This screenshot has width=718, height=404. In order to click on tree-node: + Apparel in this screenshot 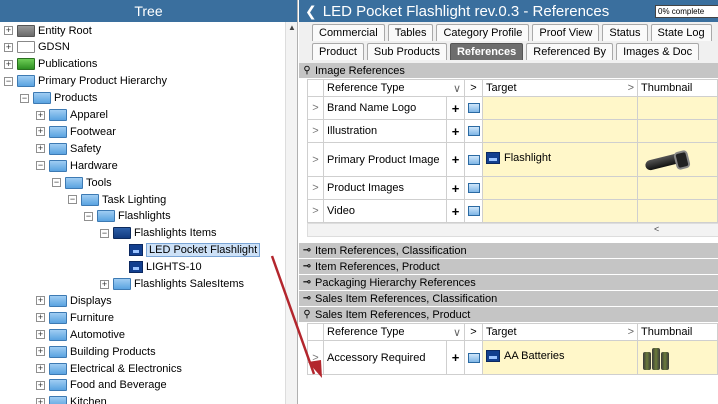, I will do `click(72, 115)`.